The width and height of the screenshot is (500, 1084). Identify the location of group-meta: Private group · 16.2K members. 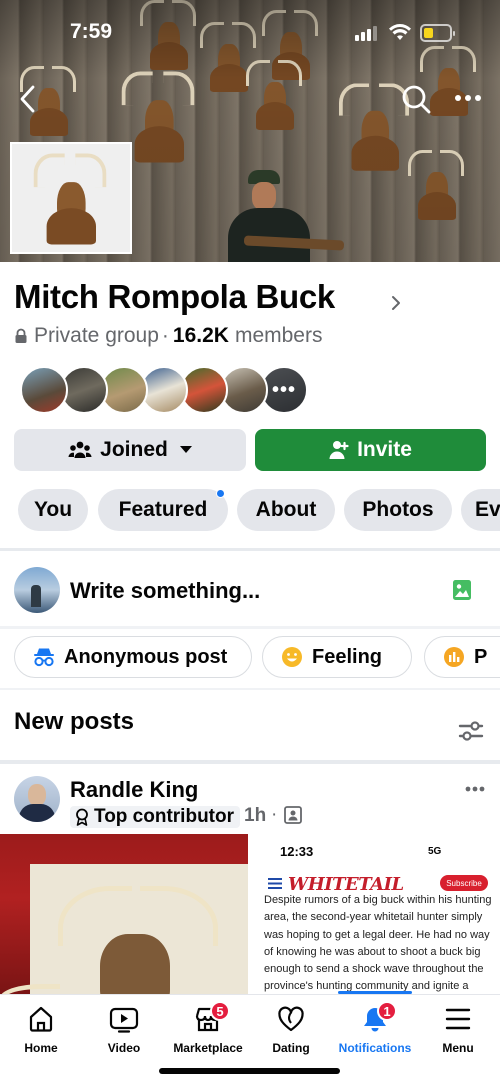
(168, 336).